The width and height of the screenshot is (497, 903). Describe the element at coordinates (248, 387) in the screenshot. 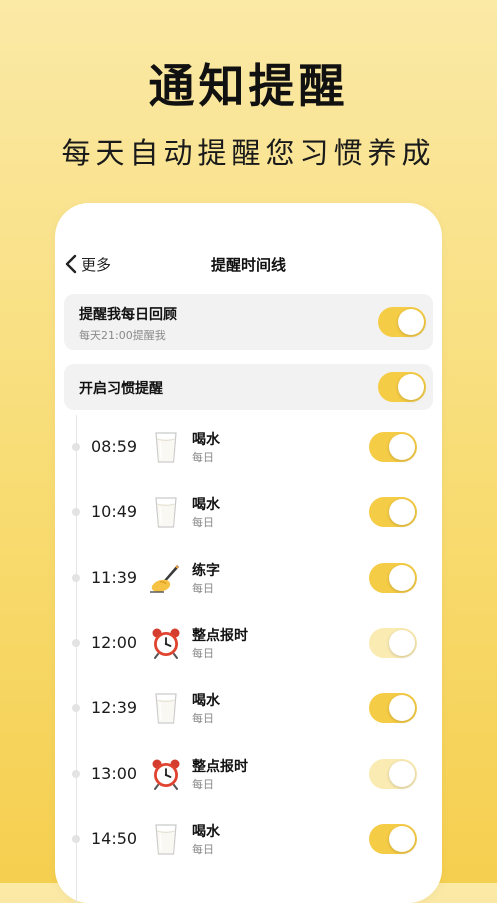

I see `habit-reminder-card: 开启习惯提醒` at that location.